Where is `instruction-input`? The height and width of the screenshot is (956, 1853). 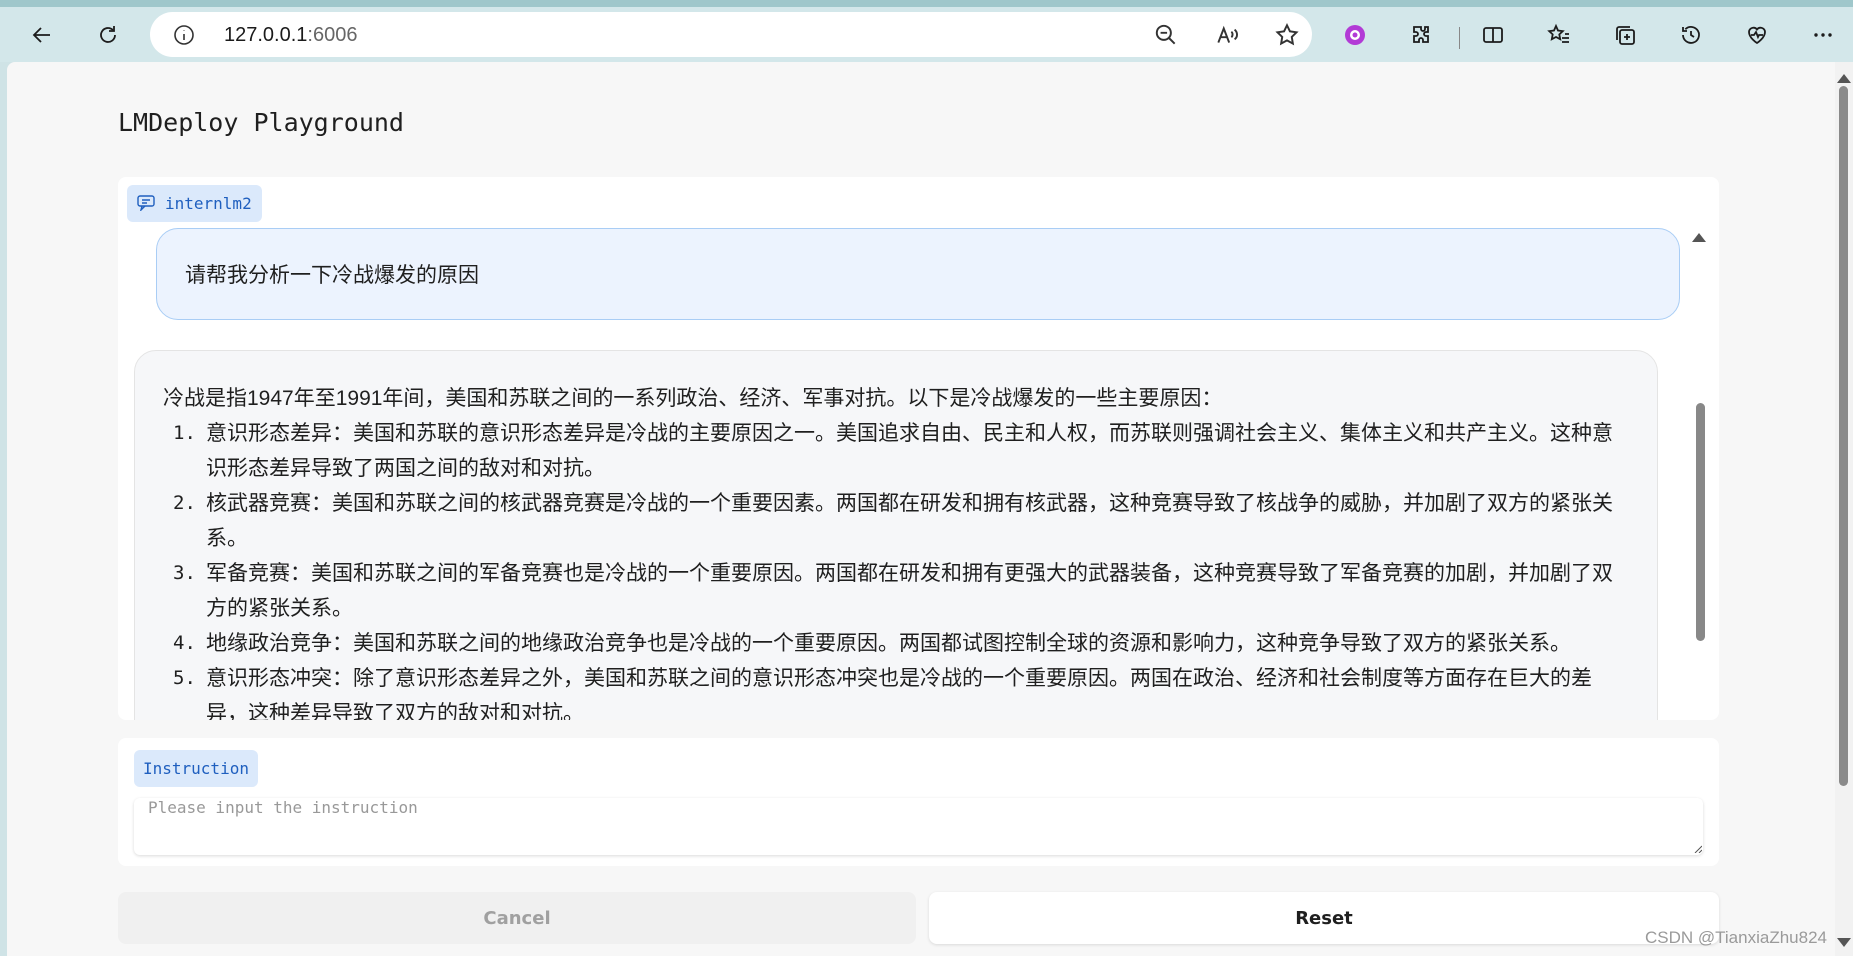 instruction-input is located at coordinates (918, 826).